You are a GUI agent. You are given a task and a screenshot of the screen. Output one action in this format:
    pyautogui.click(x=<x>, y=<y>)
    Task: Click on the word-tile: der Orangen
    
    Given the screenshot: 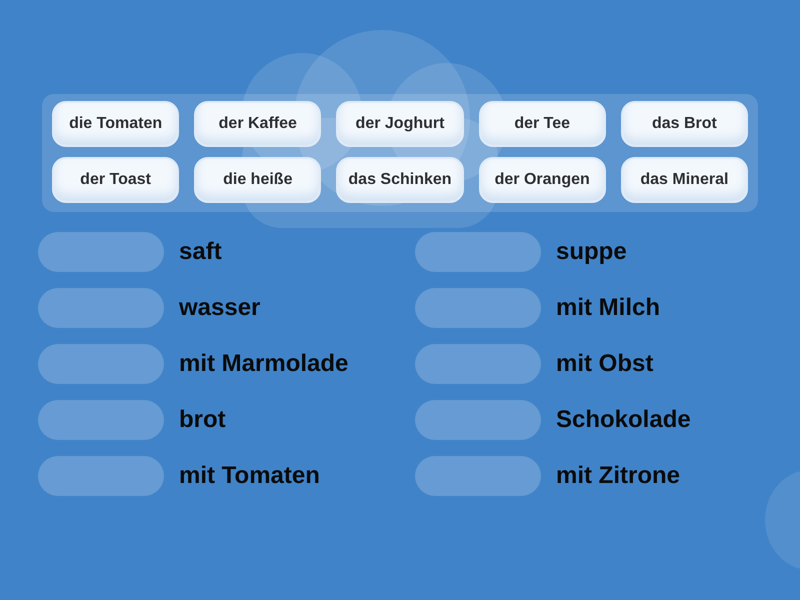 What is the action you would take?
    pyautogui.click(x=542, y=180)
    